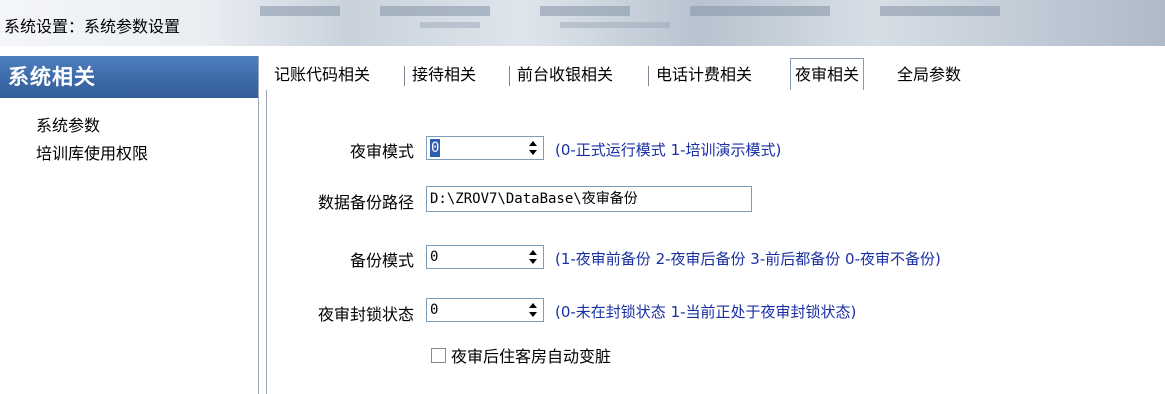  What do you see at coordinates (485, 257) in the screenshot?
I see `backup-mode-spinner: 0` at bounding box center [485, 257].